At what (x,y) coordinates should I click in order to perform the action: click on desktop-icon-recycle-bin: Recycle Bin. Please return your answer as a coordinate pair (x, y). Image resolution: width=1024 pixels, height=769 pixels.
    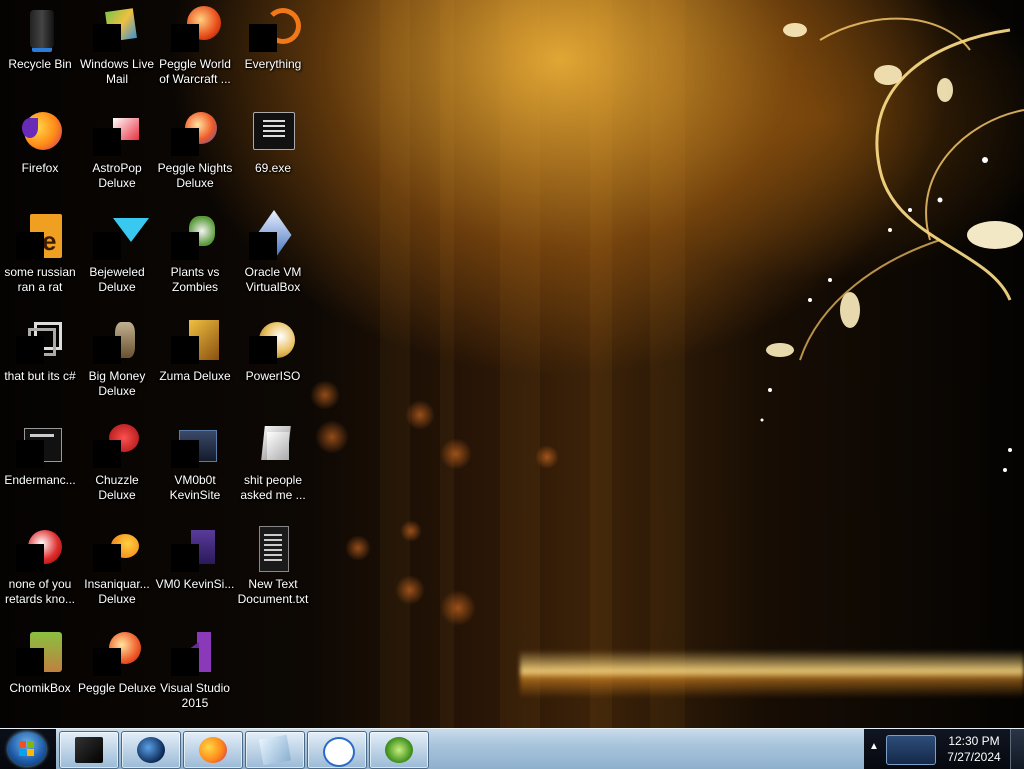
    Looking at the image, I should click on (40, 50).